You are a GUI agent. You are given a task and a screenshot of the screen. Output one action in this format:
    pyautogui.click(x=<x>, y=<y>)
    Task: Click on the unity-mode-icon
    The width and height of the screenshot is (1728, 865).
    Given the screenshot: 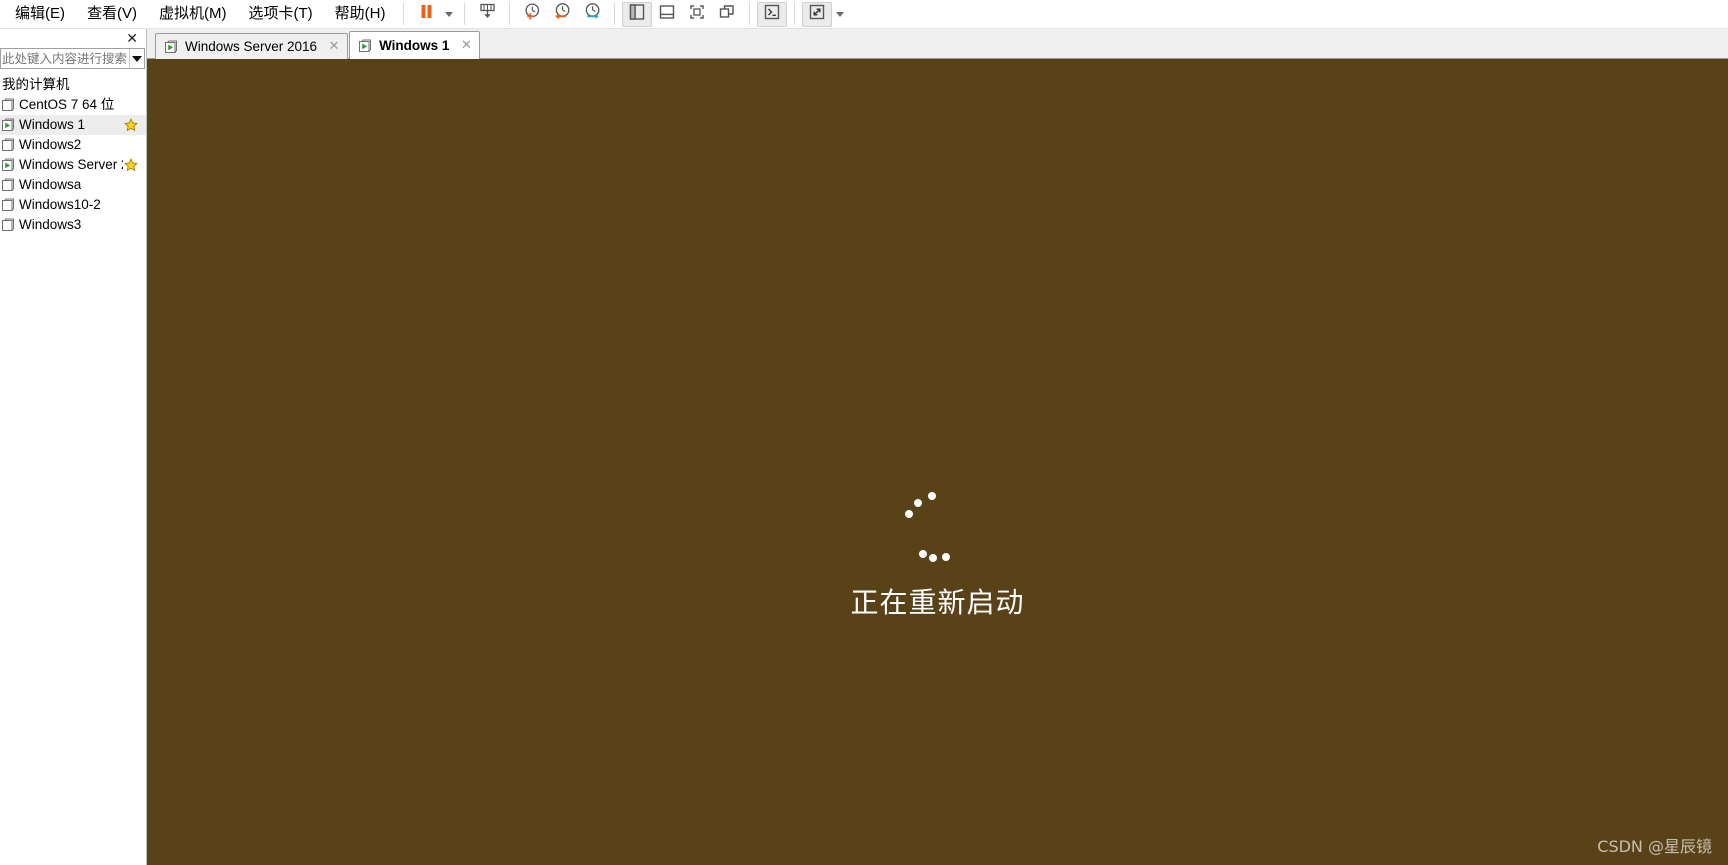 What is the action you would take?
    pyautogui.click(x=727, y=14)
    